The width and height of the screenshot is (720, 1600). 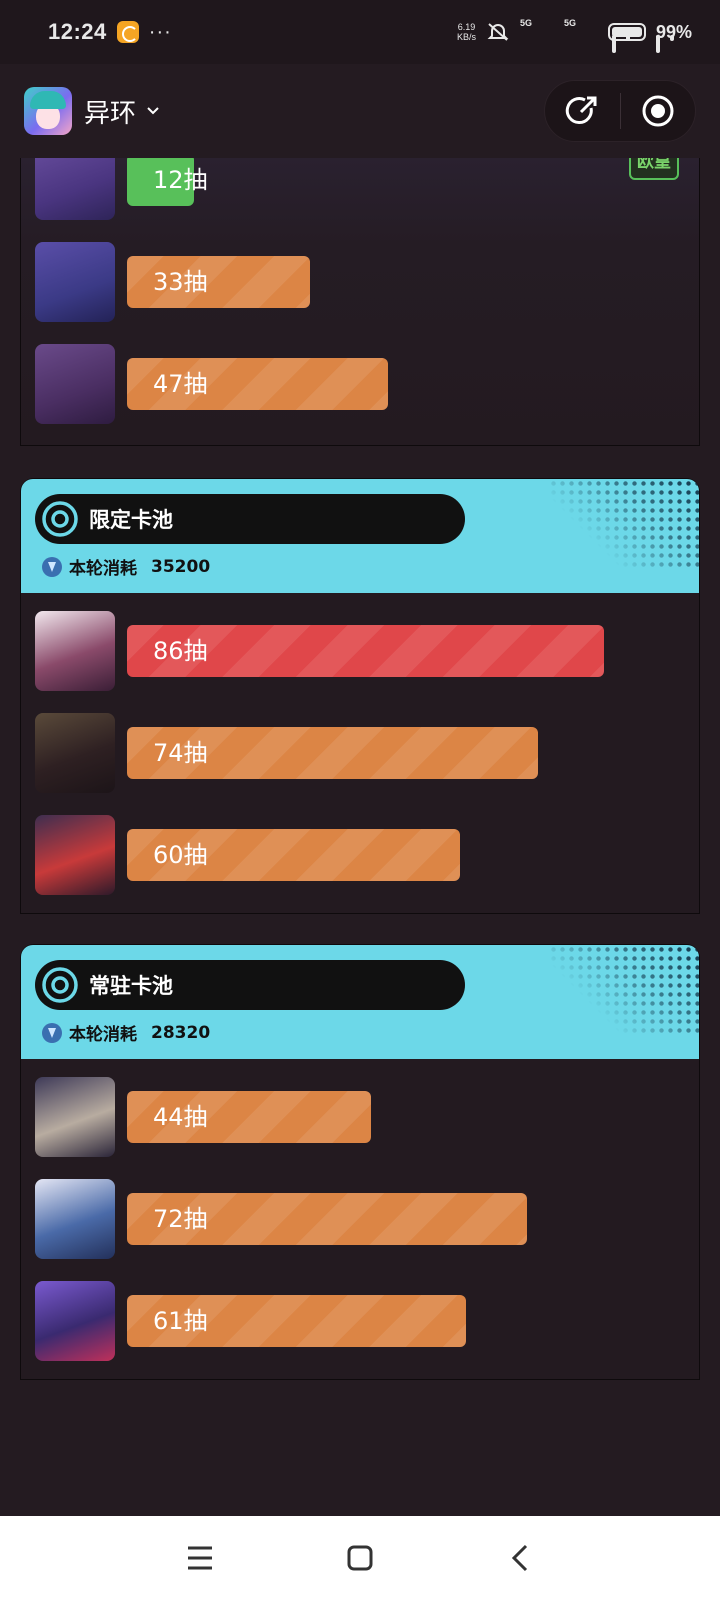 What do you see at coordinates (181, 566) in the screenshot?
I see `consumption-value: 35200` at bounding box center [181, 566].